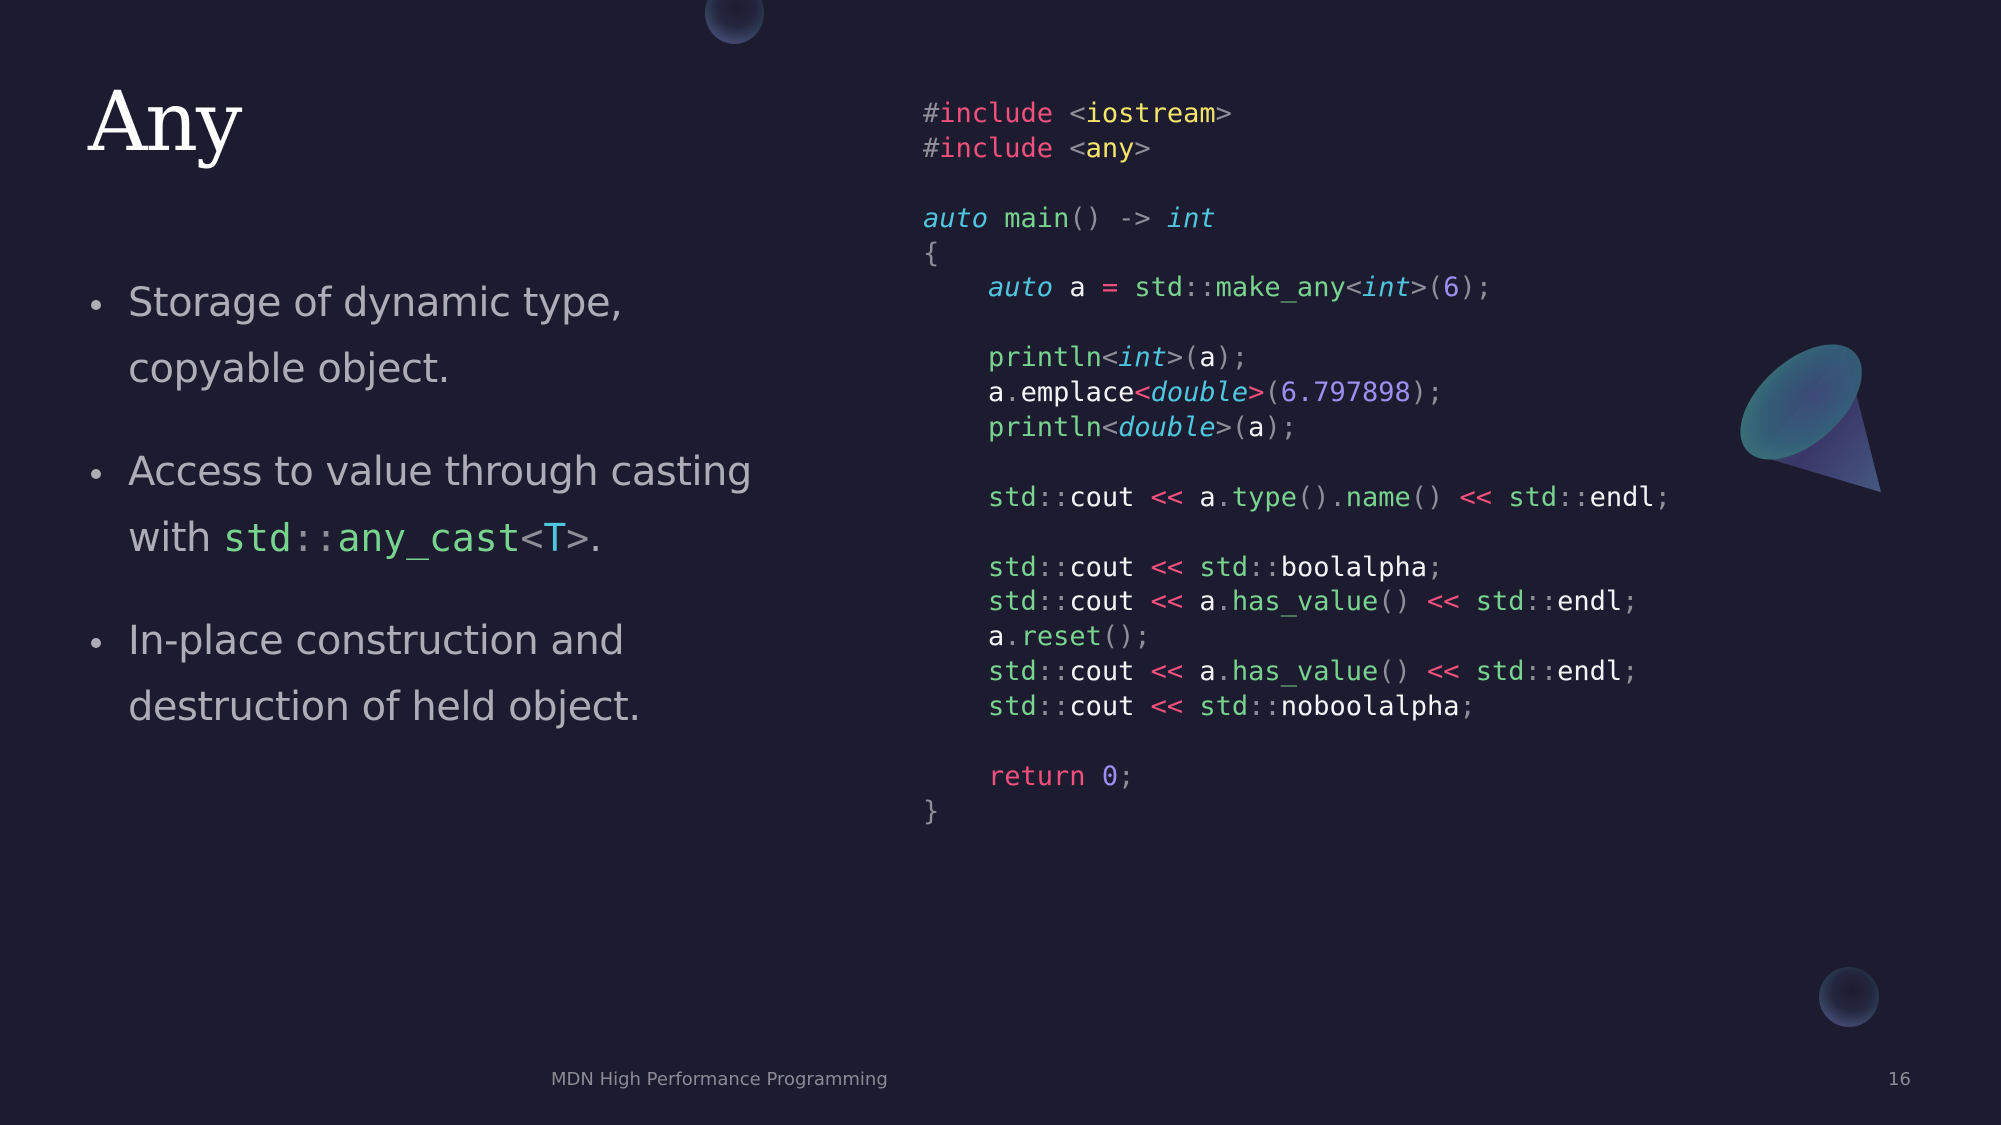  I want to click on code-token: double, so click(1167, 428).